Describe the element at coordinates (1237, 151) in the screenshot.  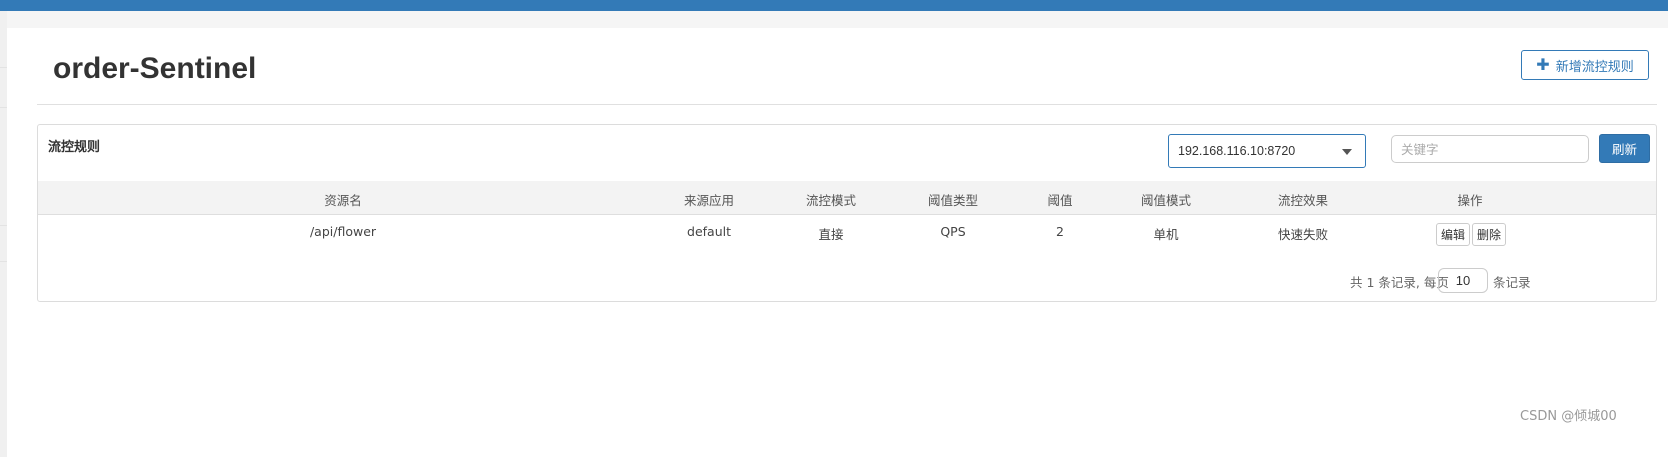
I see `machine-select-value: 192.168.116.10:8720` at that location.